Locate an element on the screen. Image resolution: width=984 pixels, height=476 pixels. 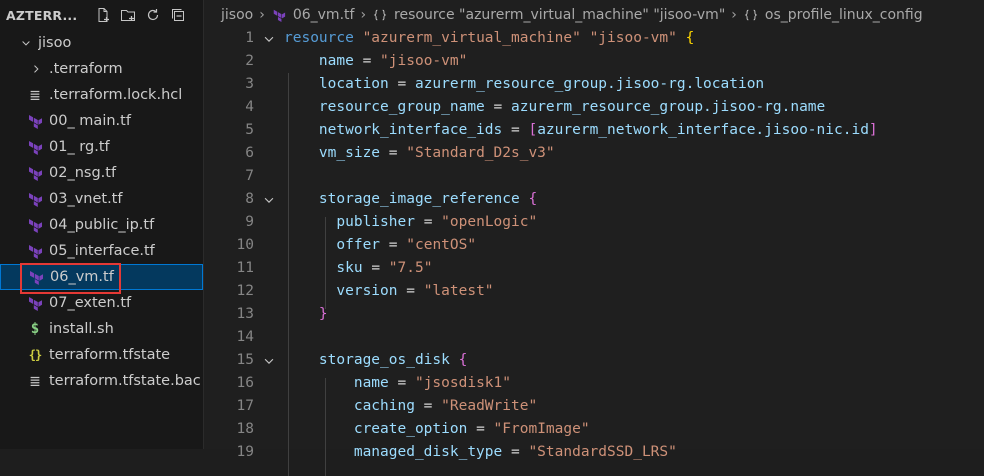
json-braces-icon: {} is located at coordinates (35, 355).